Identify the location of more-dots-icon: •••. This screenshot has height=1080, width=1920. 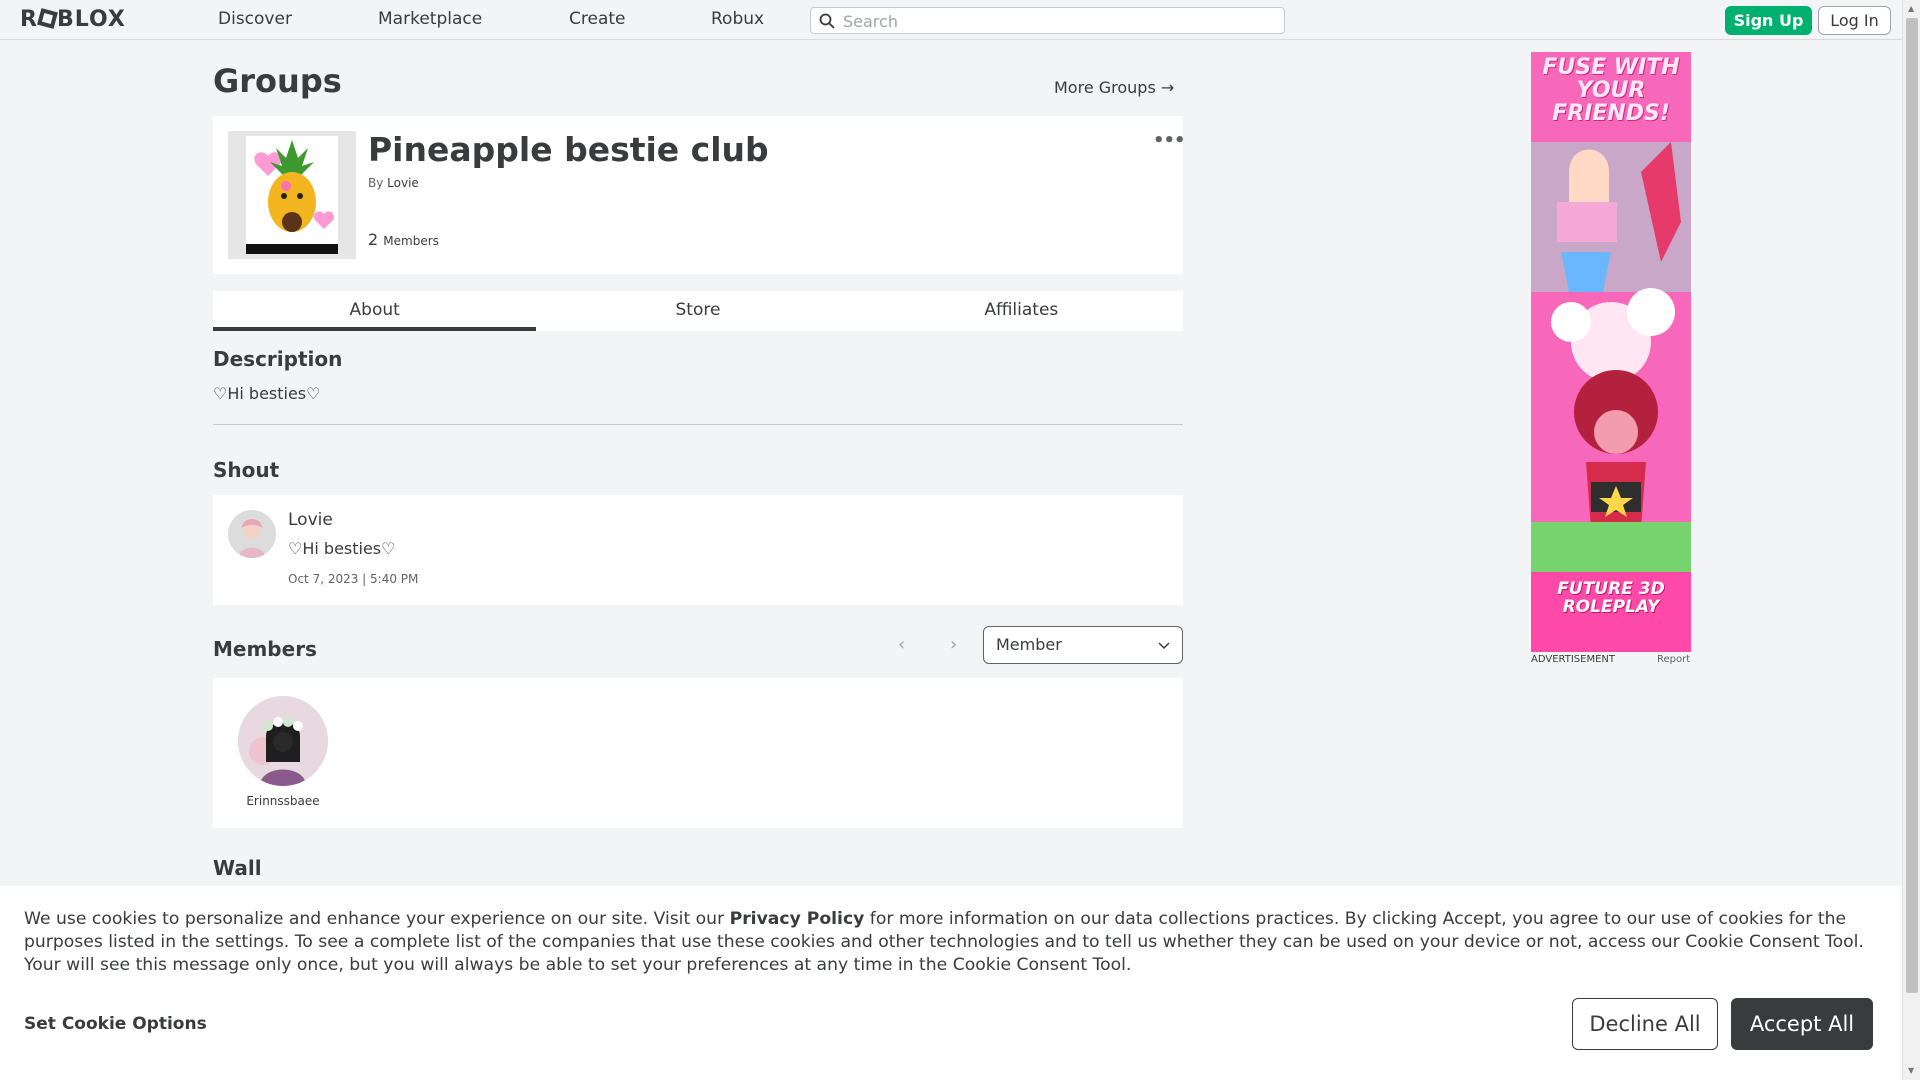
(1169, 140).